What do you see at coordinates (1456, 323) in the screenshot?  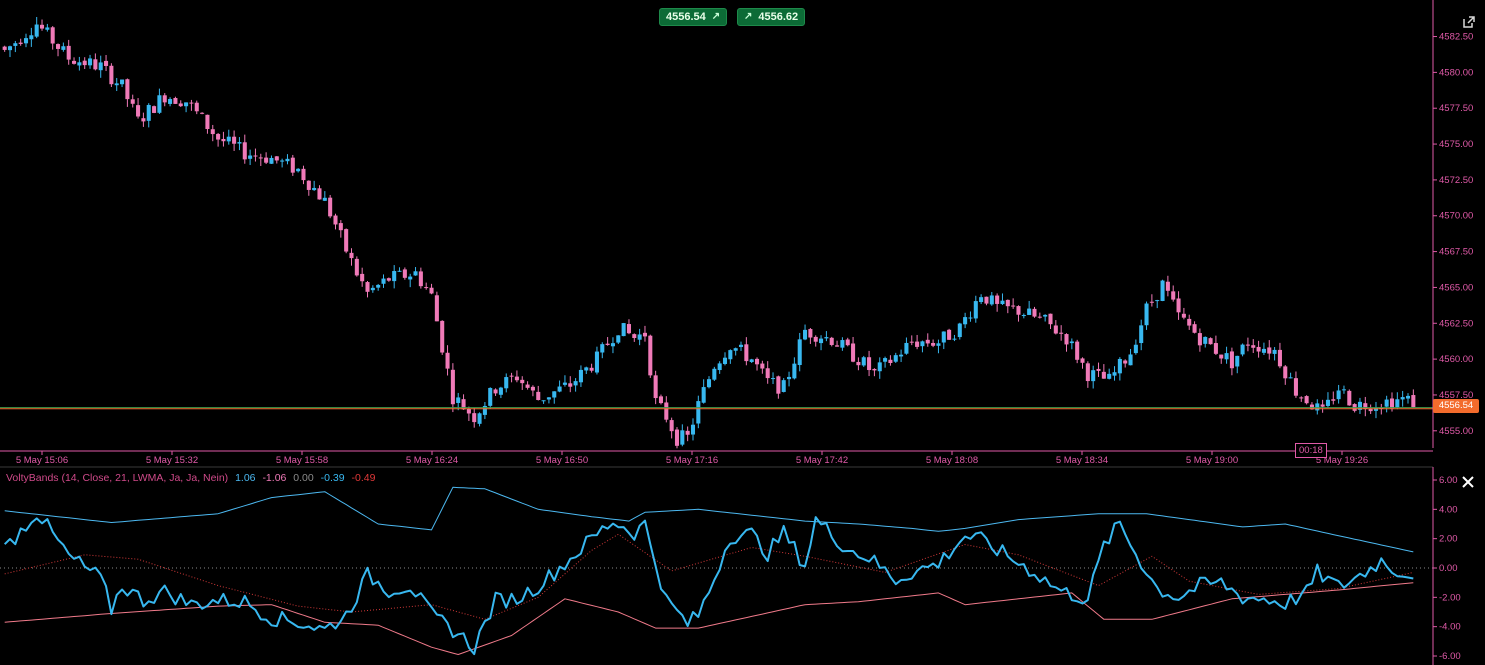 I see `price-tick-label: 4562.50` at bounding box center [1456, 323].